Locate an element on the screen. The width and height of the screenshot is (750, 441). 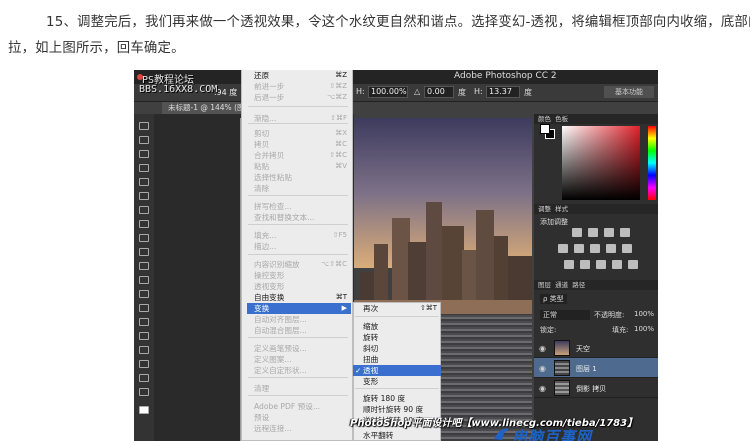
transform-submenu-item: 变形 is located at coordinates (397, 381).